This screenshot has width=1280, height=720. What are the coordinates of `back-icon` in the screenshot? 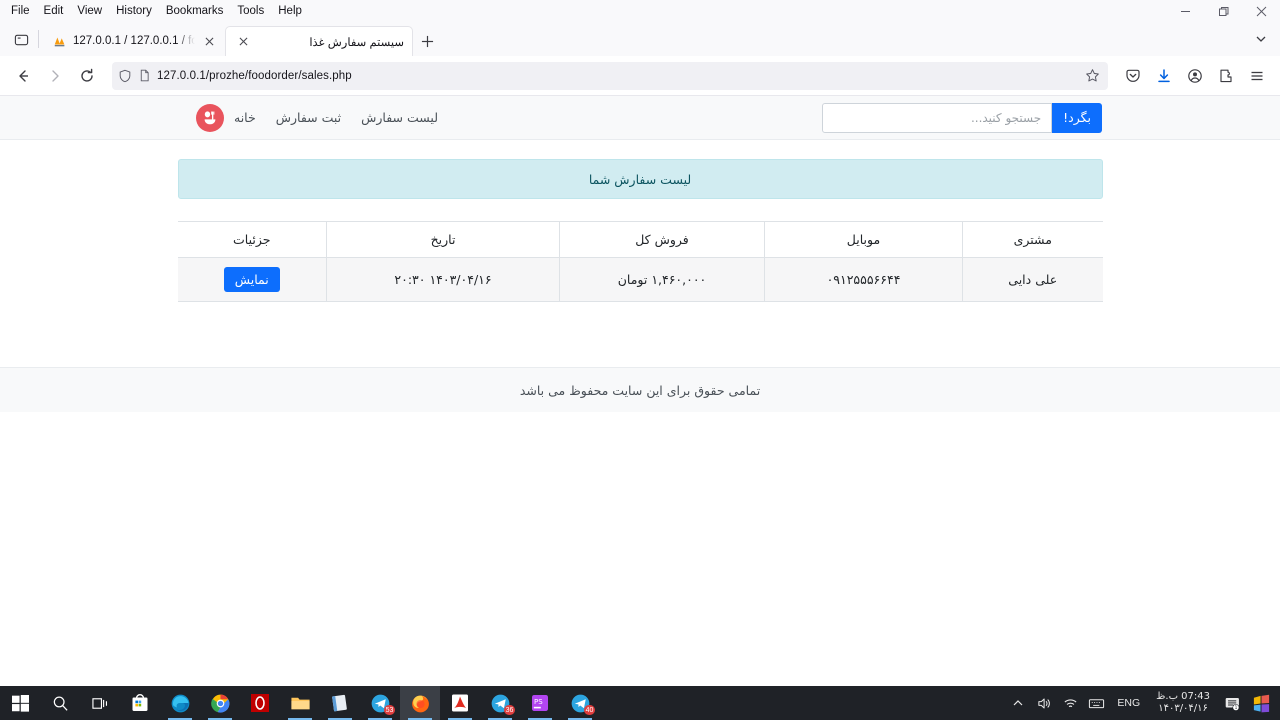 It's located at (23, 76).